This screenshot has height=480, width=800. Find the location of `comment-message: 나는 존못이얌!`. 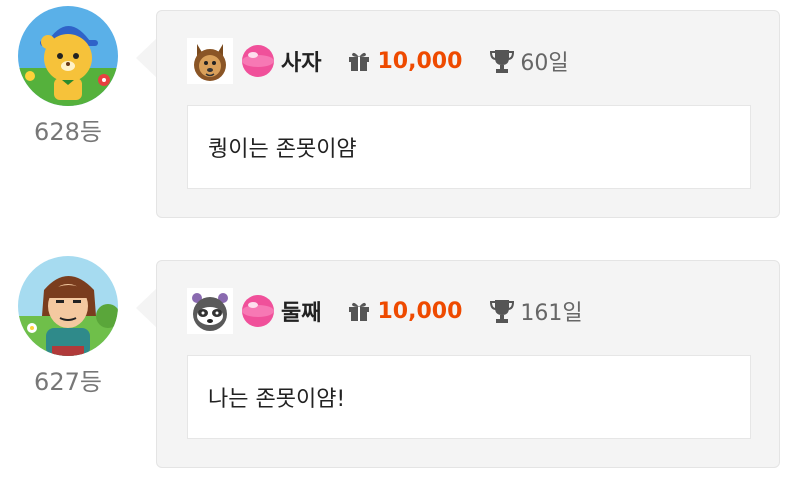

comment-message: 나는 존못이얌! is located at coordinates (469, 397).